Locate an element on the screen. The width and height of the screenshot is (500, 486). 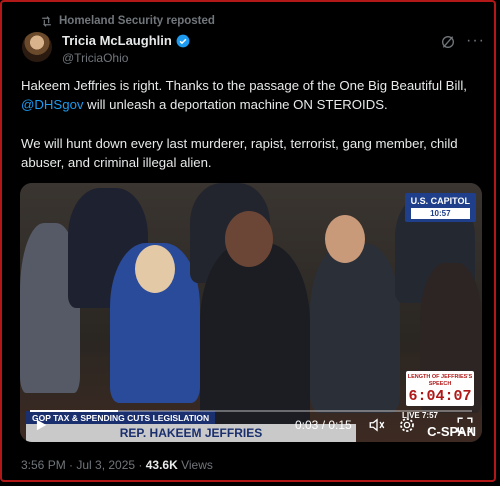
settings-icon is located at coordinates (407, 425).